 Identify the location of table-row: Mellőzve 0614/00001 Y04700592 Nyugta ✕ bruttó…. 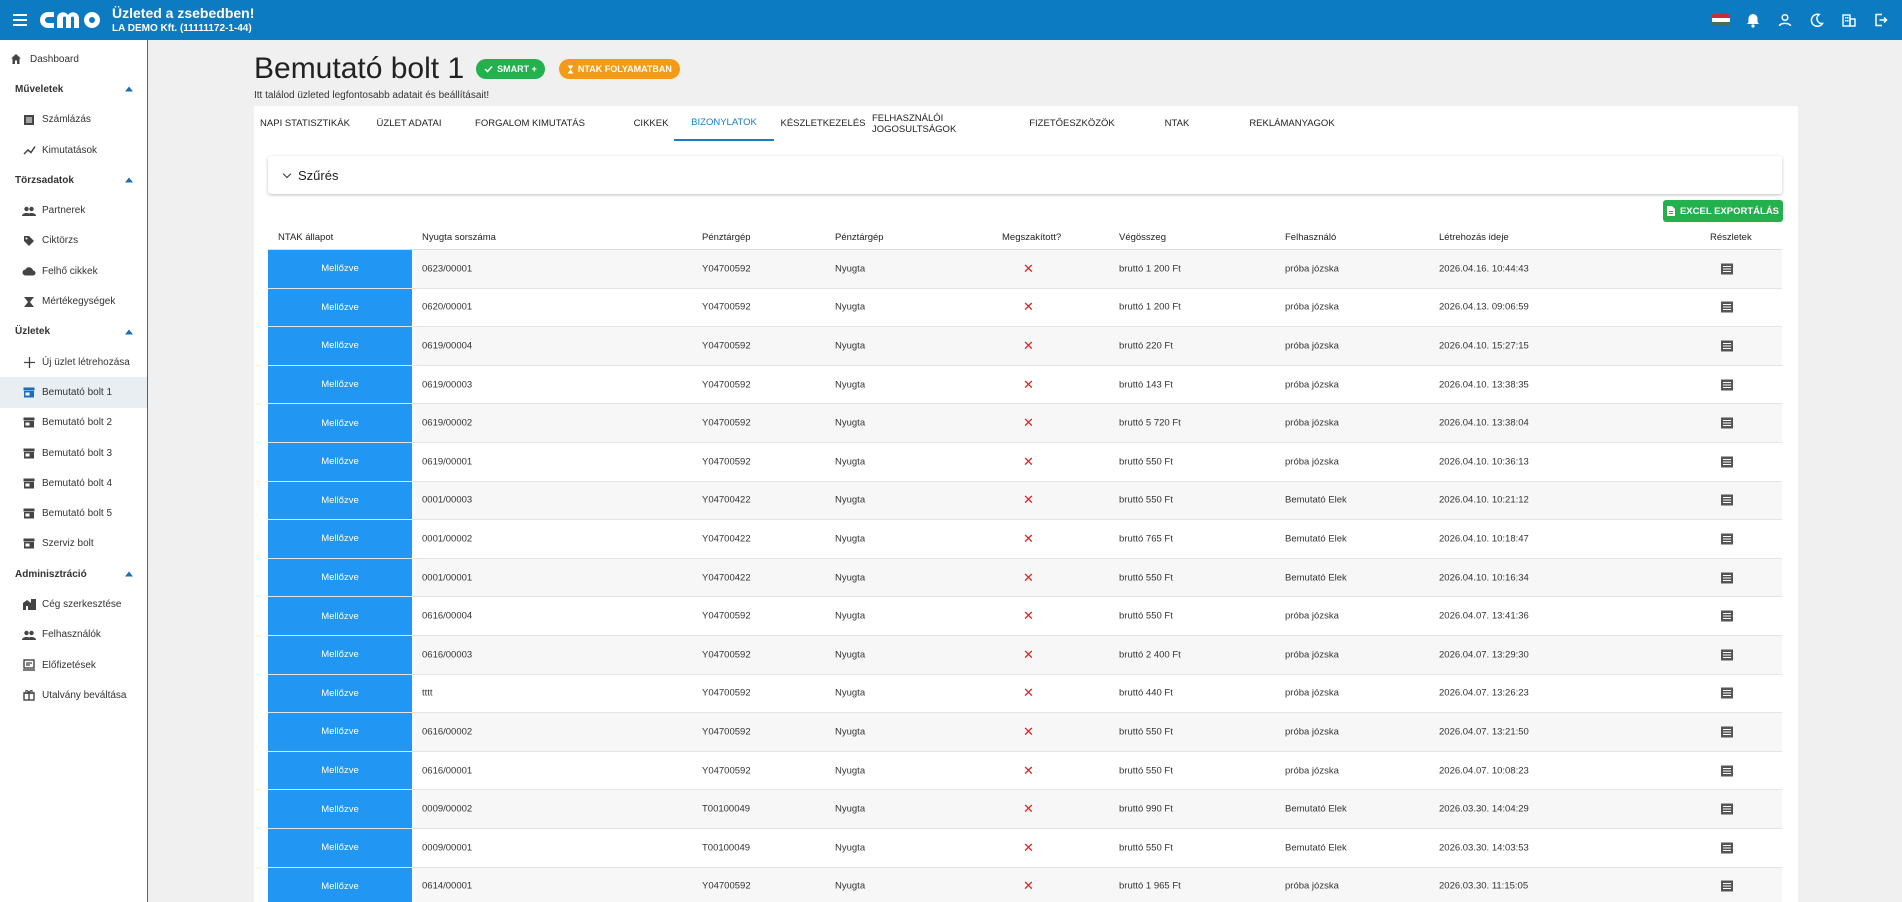
(1025, 884).